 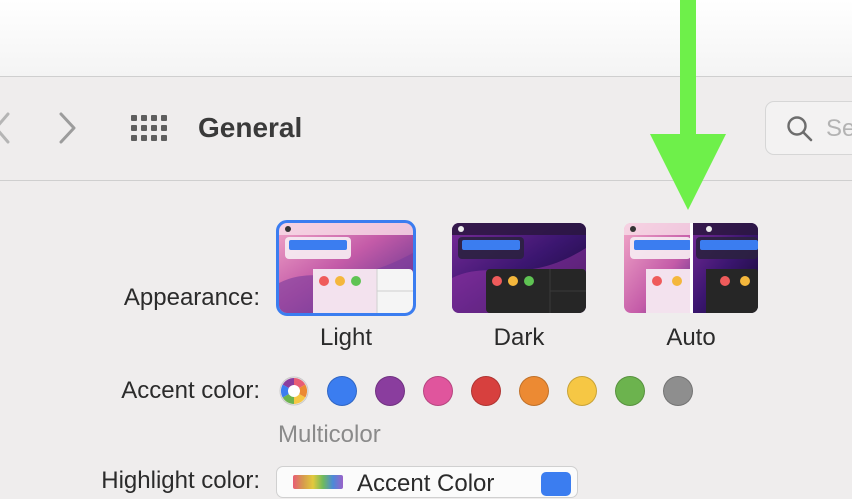 I want to click on appearance-auto-label: Auto, so click(x=691, y=337).